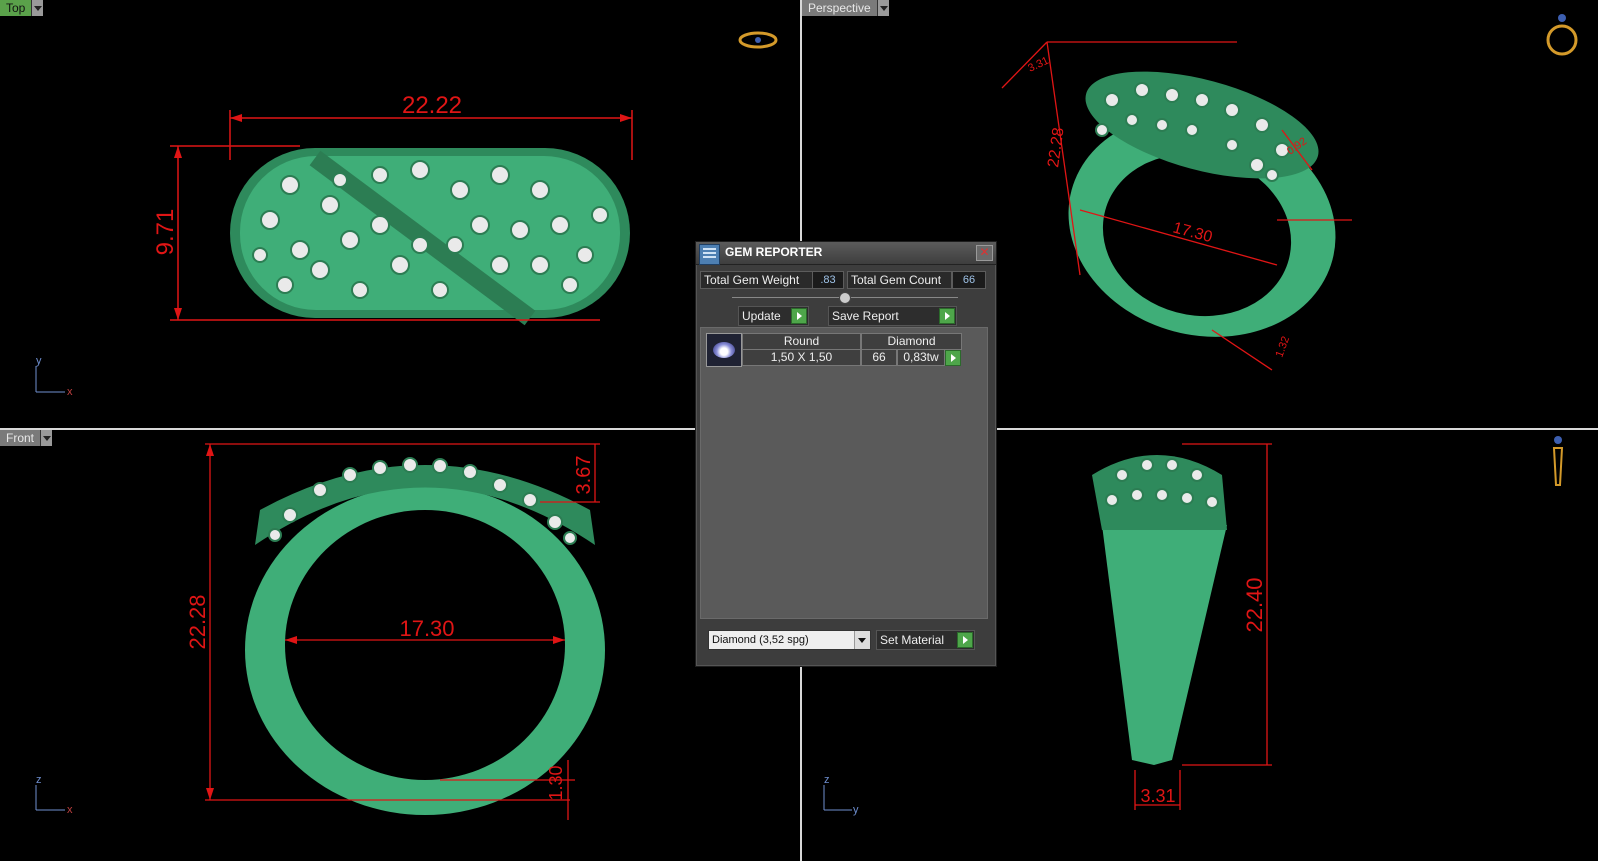 The image size is (1598, 861). What do you see at coordinates (837, 798) in the screenshot?
I see `axis-gizmo-right` at bounding box center [837, 798].